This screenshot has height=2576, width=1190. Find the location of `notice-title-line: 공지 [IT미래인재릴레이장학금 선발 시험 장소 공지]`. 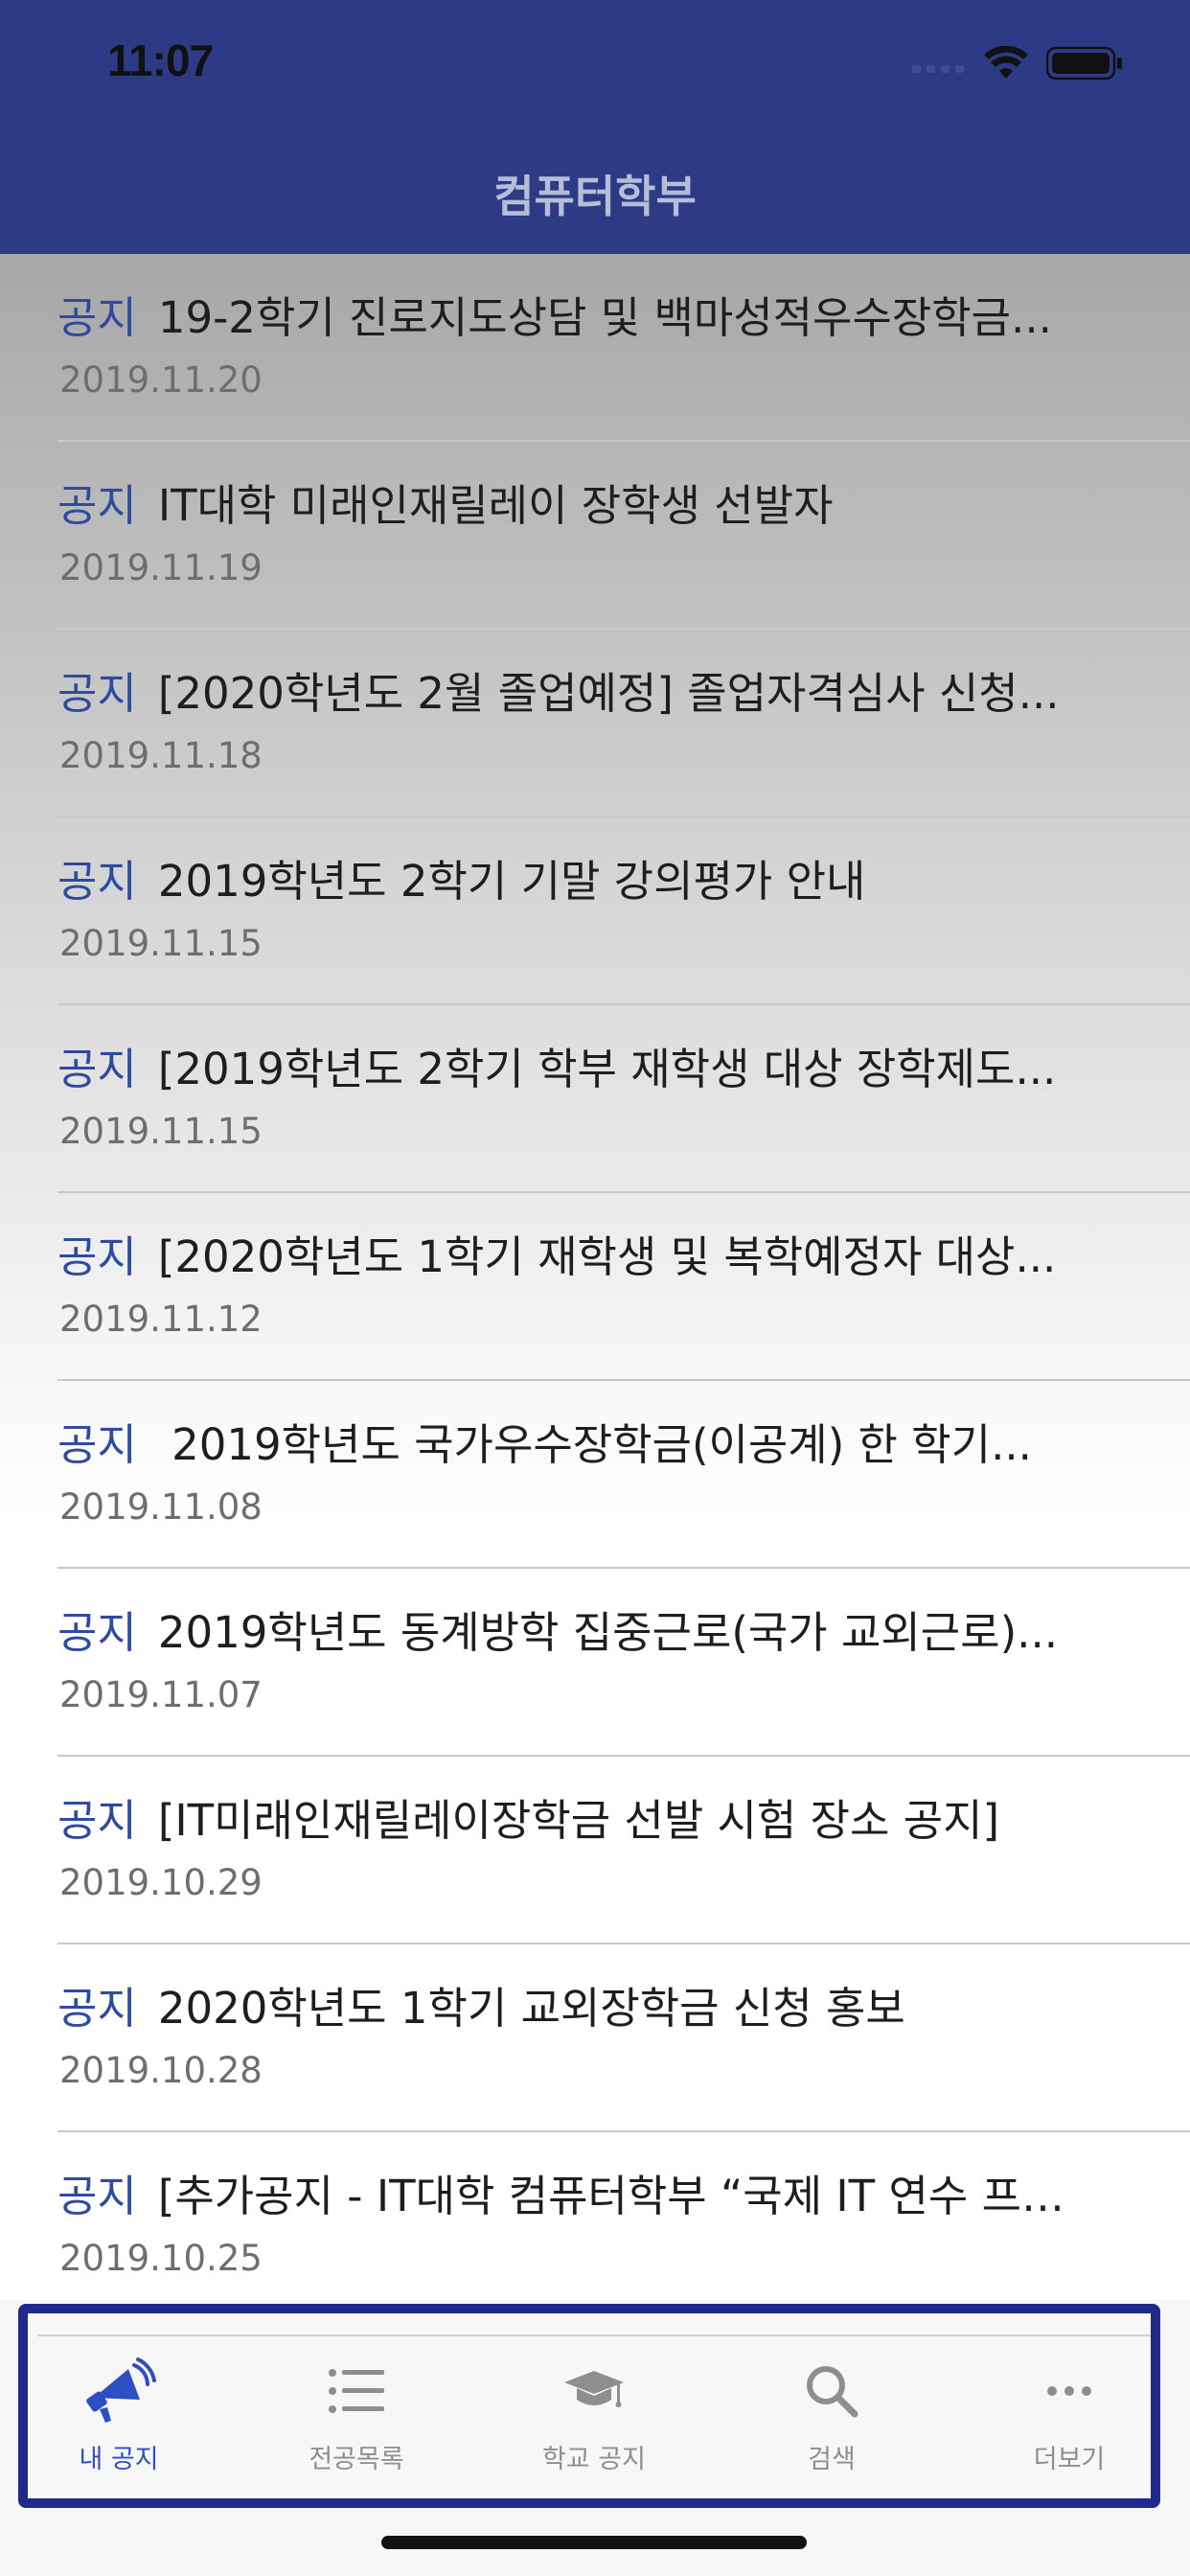

notice-title-line: 공지 [IT미래인재릴레이장학금 선발 시험 장소 공지] is located at coordinates (594, 1816).